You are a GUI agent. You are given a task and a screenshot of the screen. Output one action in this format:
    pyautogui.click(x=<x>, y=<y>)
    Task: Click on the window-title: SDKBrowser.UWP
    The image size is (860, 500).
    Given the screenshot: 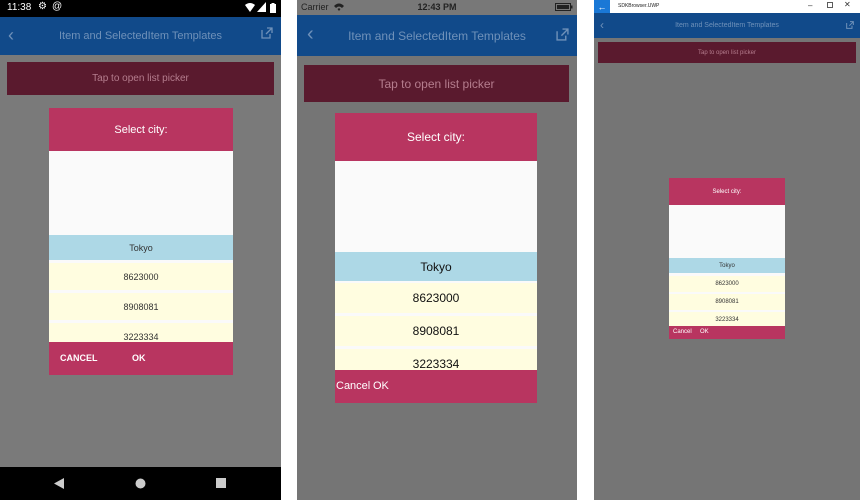 What is the action you would take?
    pyautogui.click(x=639, y=6)
    